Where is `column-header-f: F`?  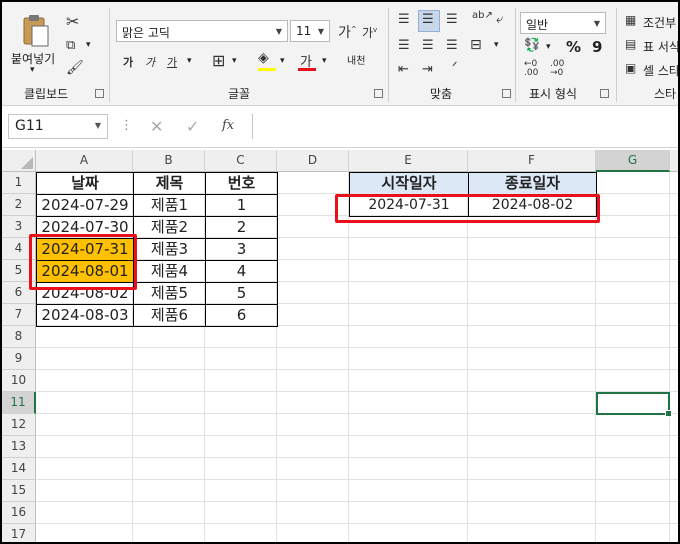 column-header-f: F is located at coordinates (532, 161).